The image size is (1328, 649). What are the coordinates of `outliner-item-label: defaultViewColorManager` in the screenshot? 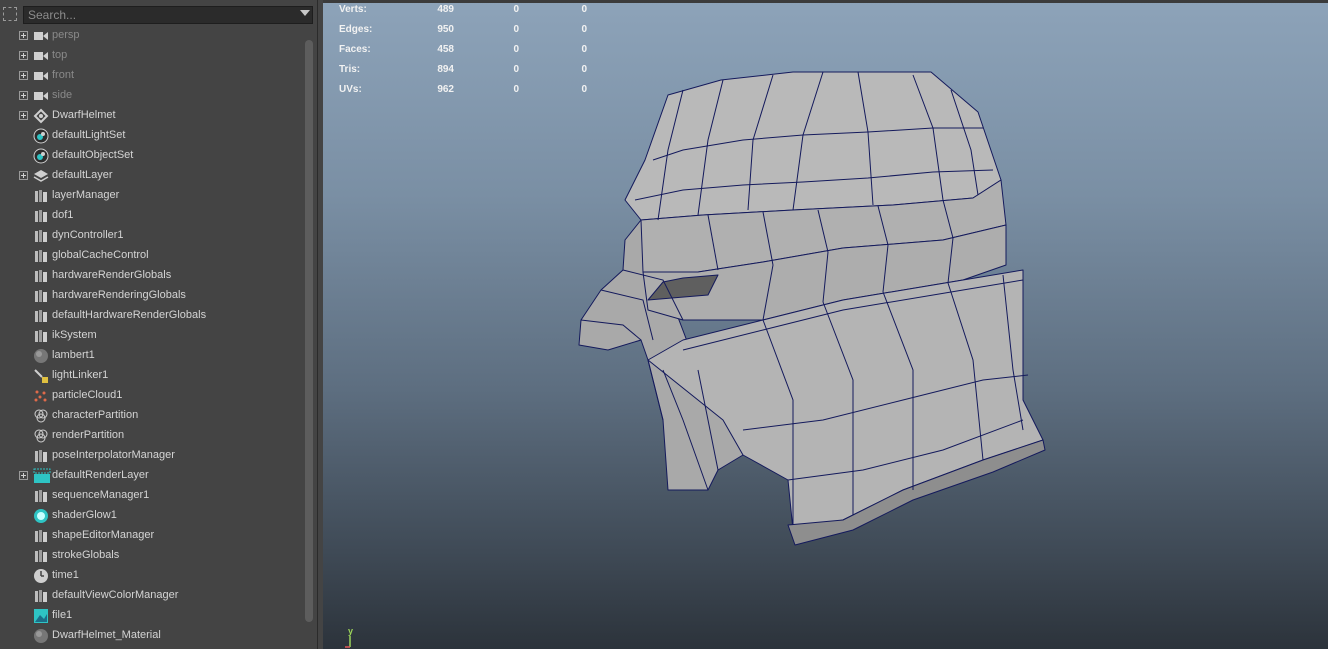 It's located at (115, 595).